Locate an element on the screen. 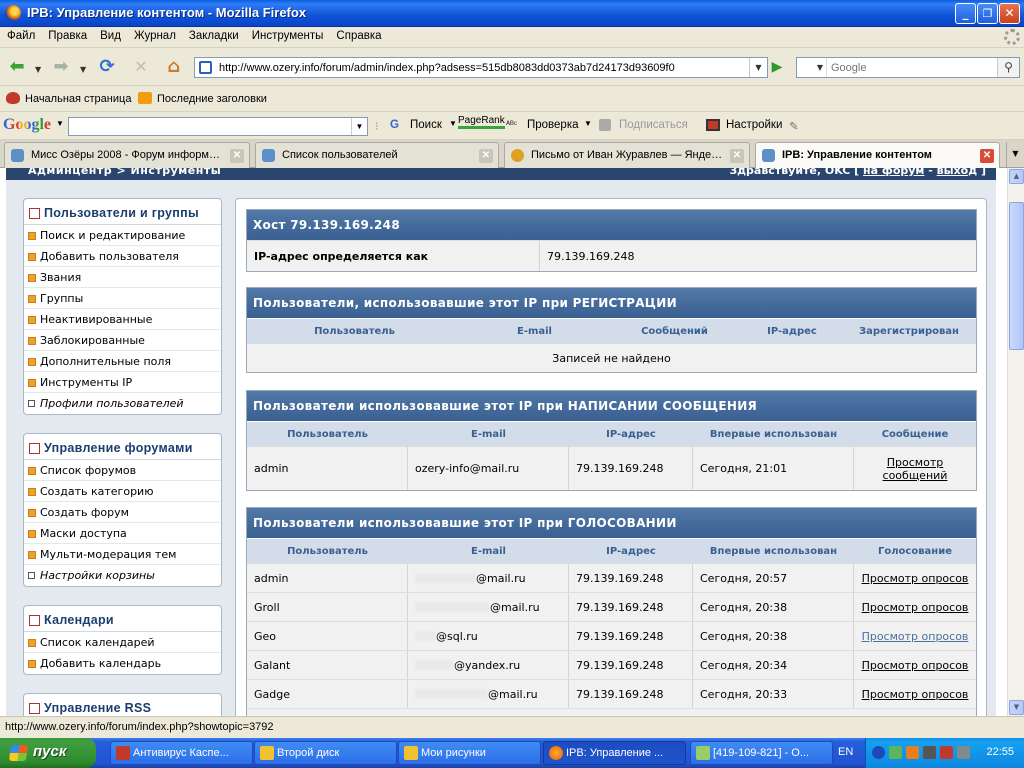  menu-bookmarks: Закладки is located at coordinates (213, 34).